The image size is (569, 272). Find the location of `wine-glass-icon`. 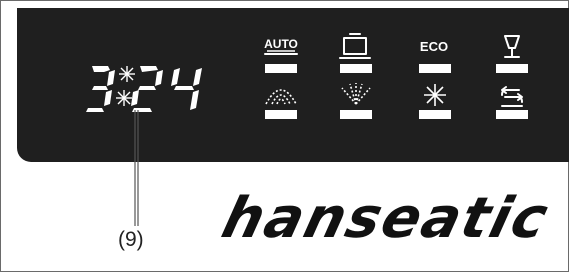

wine-glass-icon is located at coordinates (512, 46).